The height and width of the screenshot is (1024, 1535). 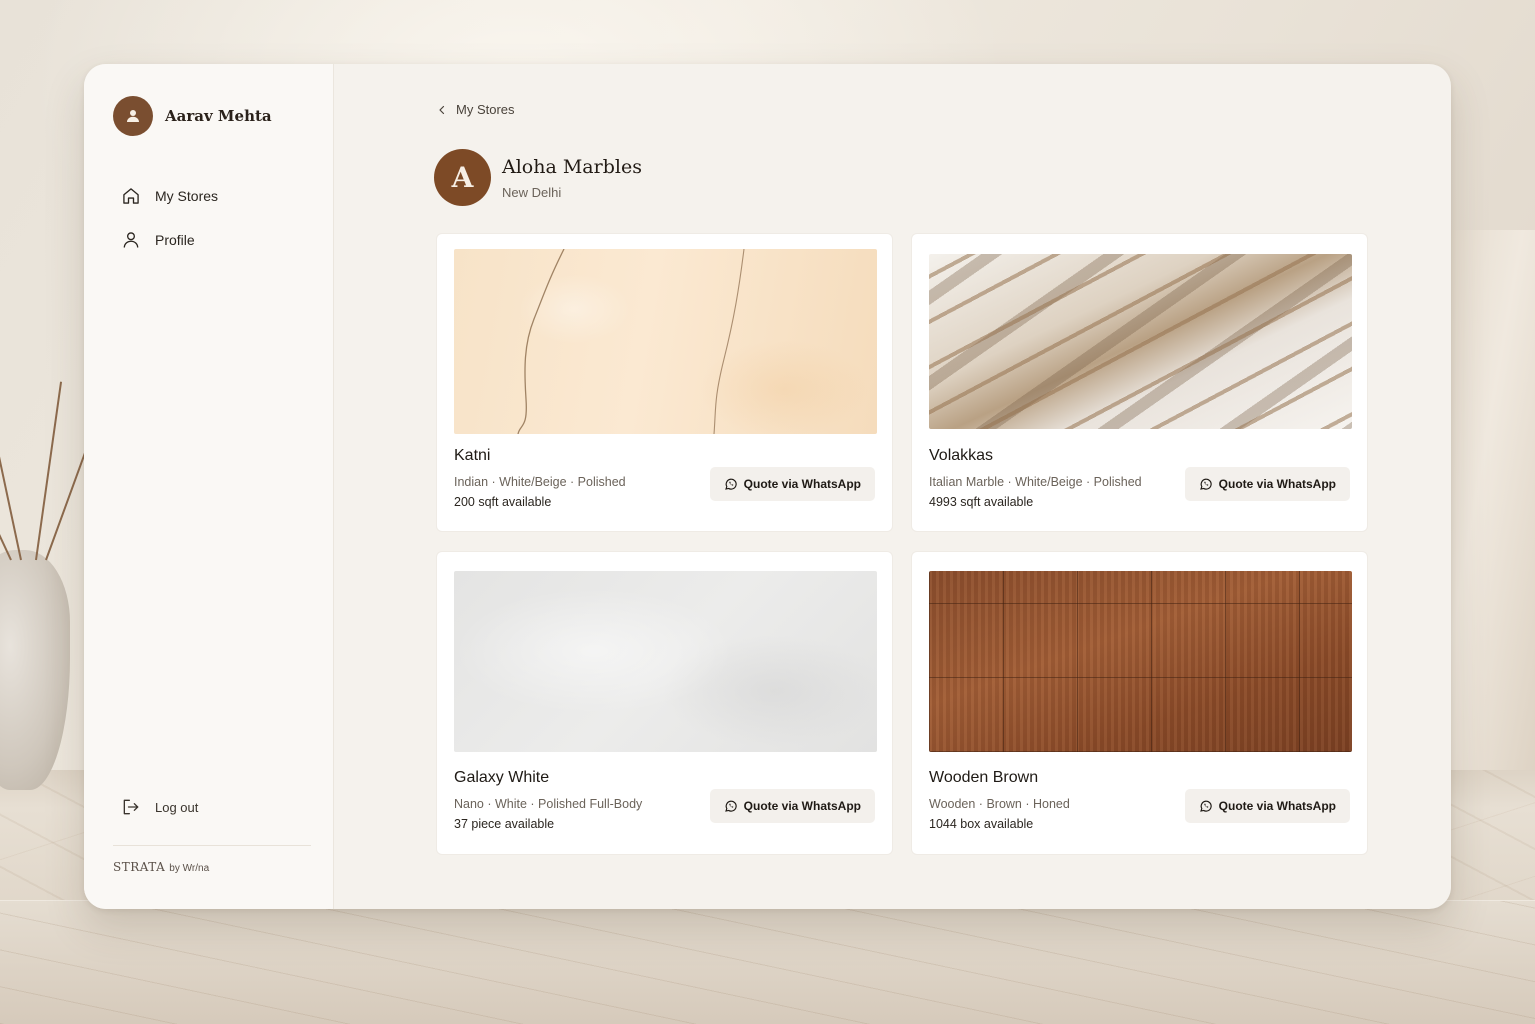 What do you see at coordinates (504, 824) in the screenshot?
I see `product-stock: 37 piece available` at bounding box center [504, 824].